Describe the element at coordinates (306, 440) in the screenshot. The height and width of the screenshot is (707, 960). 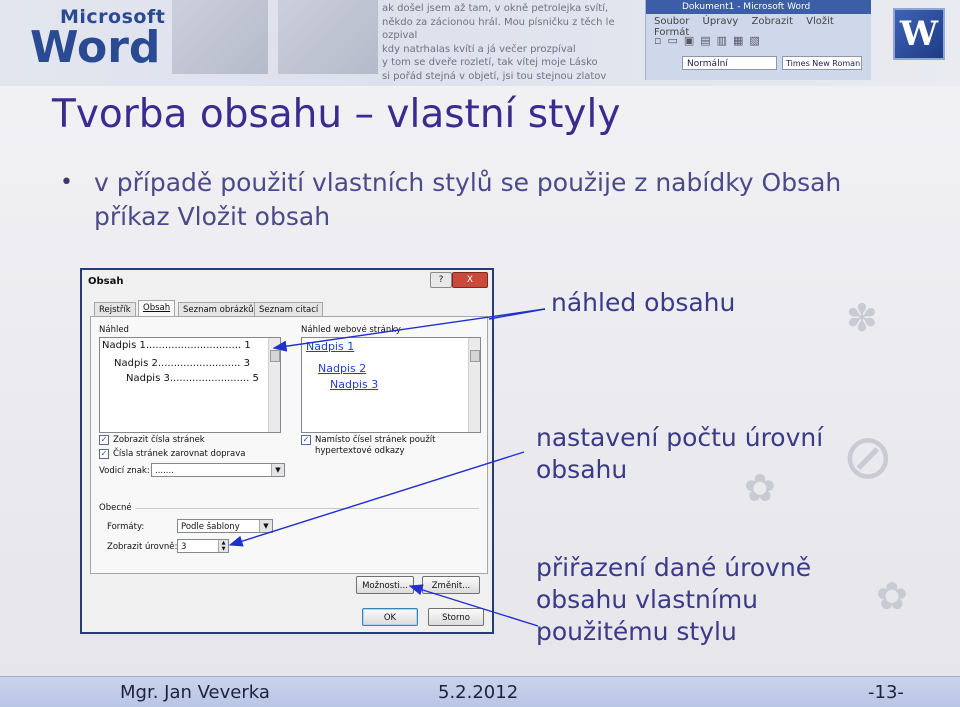
I see `hyperlinks-checkbox: ✓` at that location.